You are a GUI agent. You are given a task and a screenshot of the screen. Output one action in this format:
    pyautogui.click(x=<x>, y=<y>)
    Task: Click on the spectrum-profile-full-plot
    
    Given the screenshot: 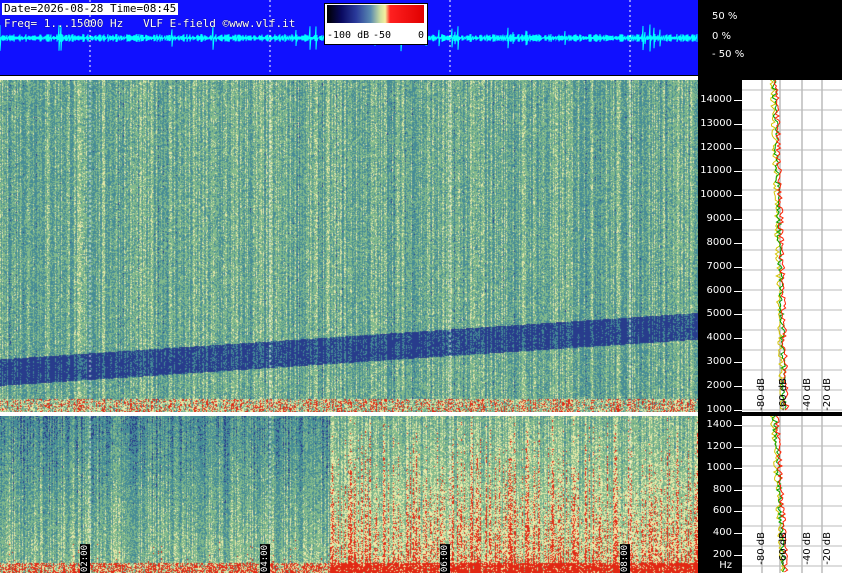 What is the action you would take?
    pyautogui.click(x=792, y=245)
    